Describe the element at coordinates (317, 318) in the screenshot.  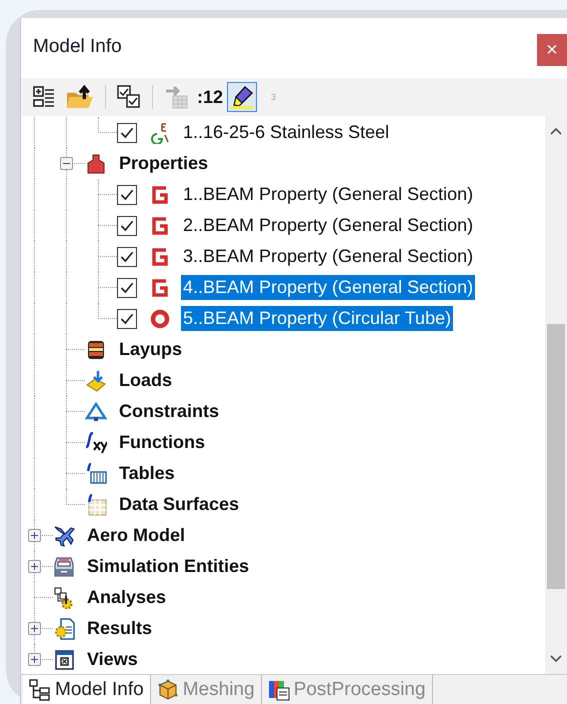
I see `tree-item: 5..BEAM Property (Circular Tube)` at that location.